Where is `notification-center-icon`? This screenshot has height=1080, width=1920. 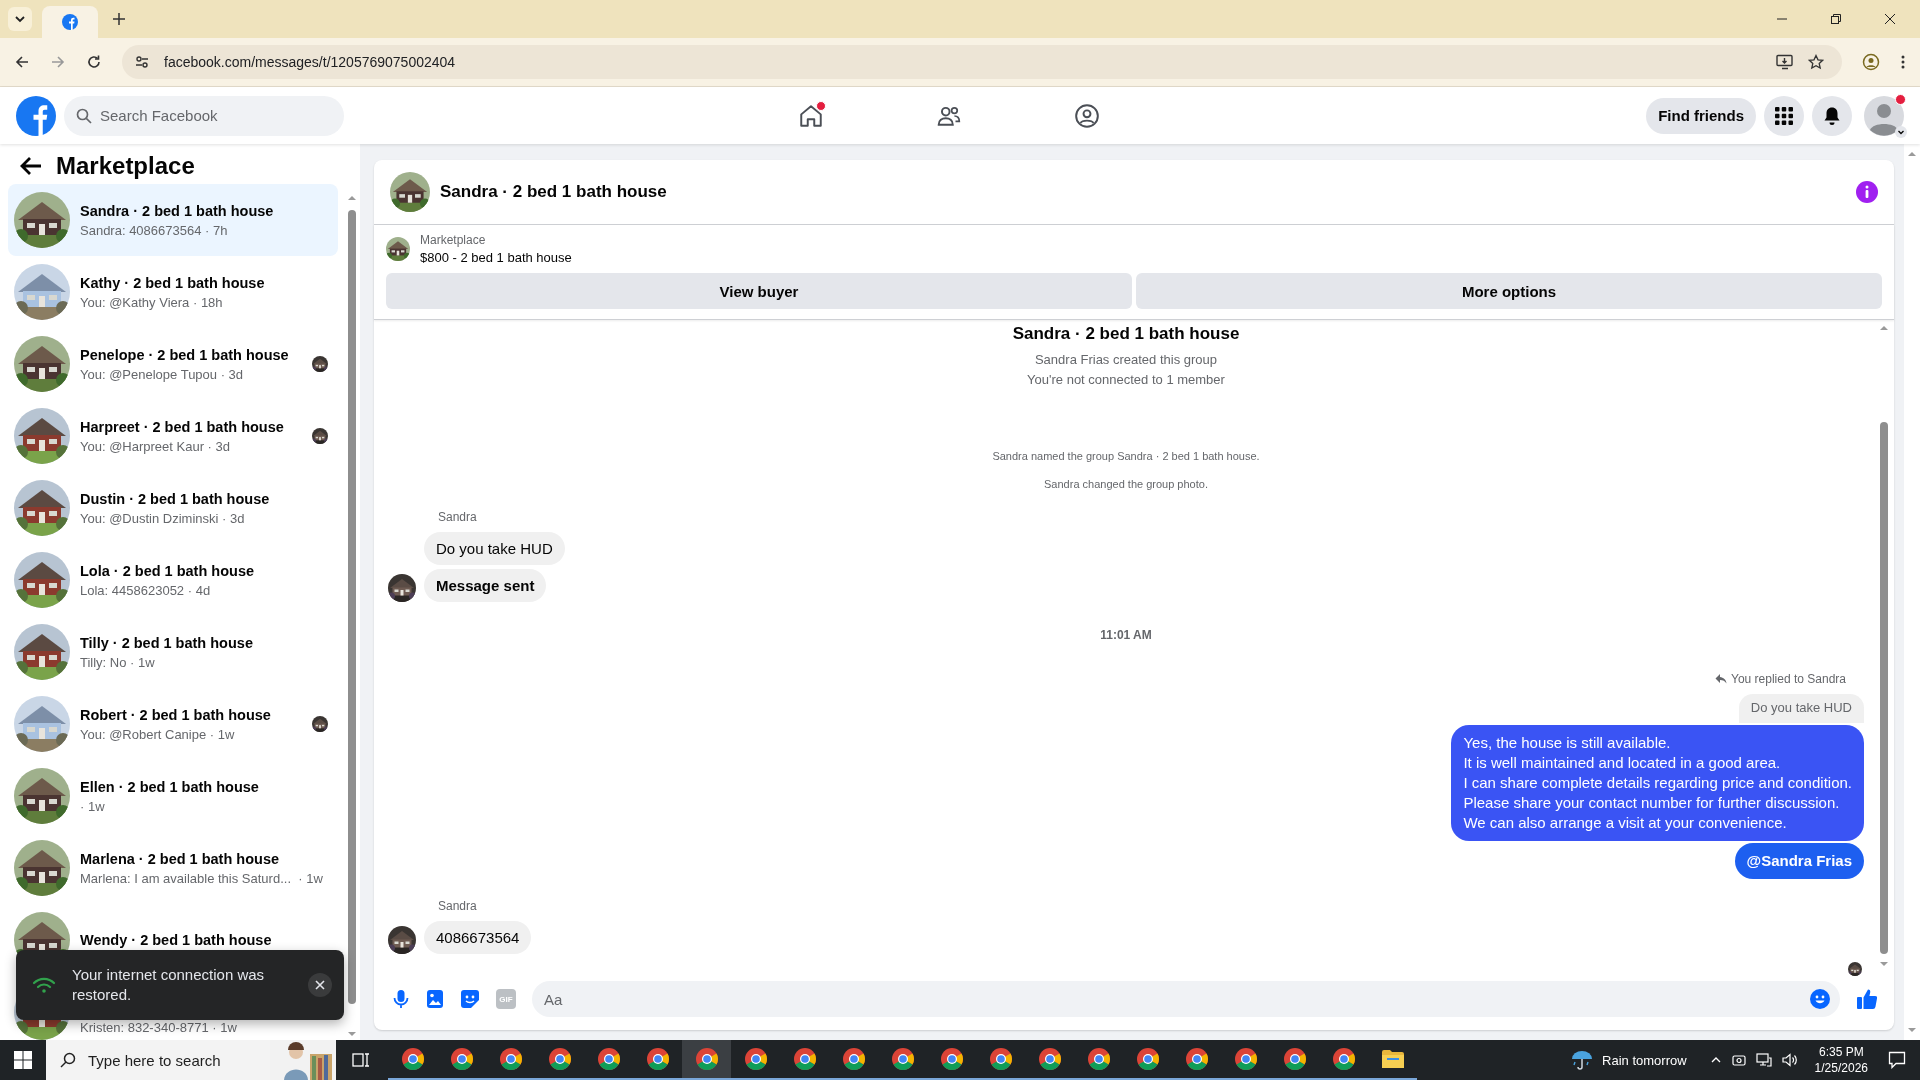 notification-center-icon is located at coordinates (1897, 1060).